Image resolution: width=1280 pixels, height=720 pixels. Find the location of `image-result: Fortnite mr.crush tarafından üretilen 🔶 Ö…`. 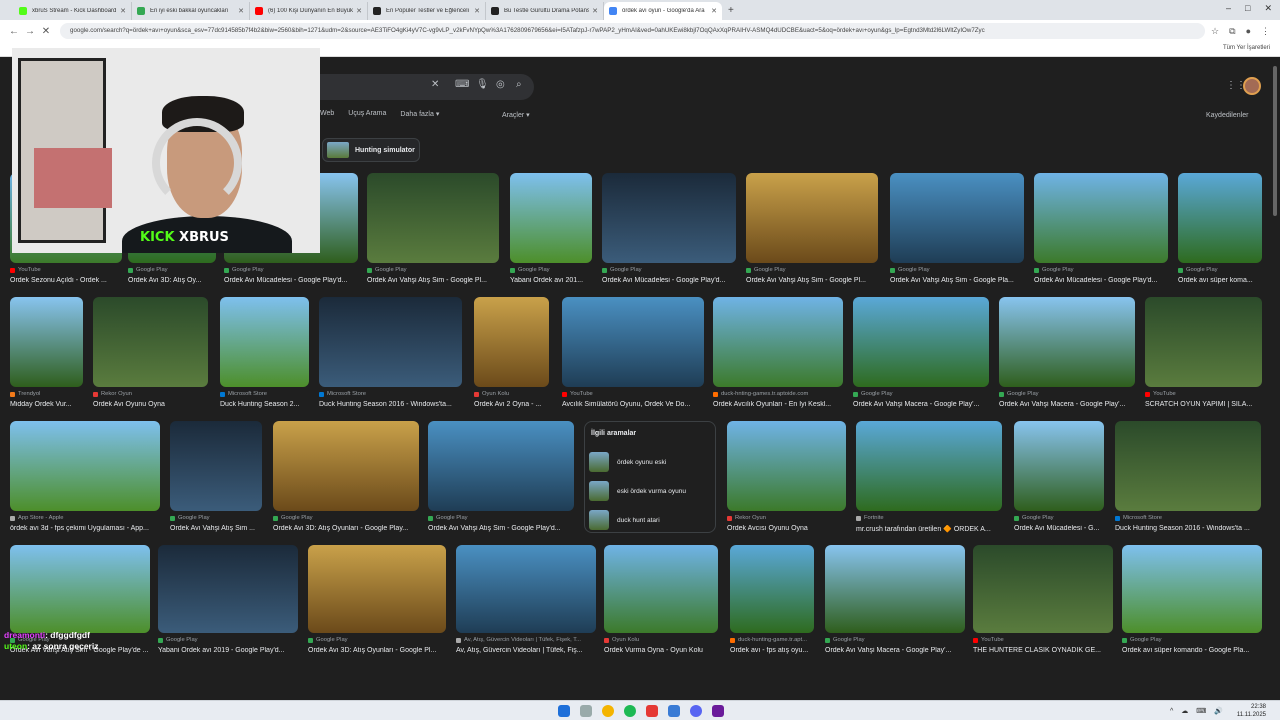

image-result: Fortnite mr.crush tarafından üretilen 🔶 Ö… is located at coordinates (929, 483).